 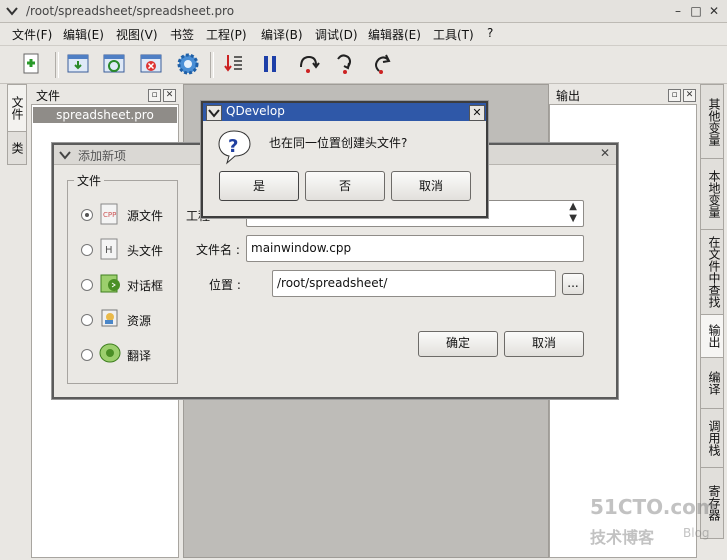 I want to click on menu-file: 文件(F), so click(x=32, y=34).